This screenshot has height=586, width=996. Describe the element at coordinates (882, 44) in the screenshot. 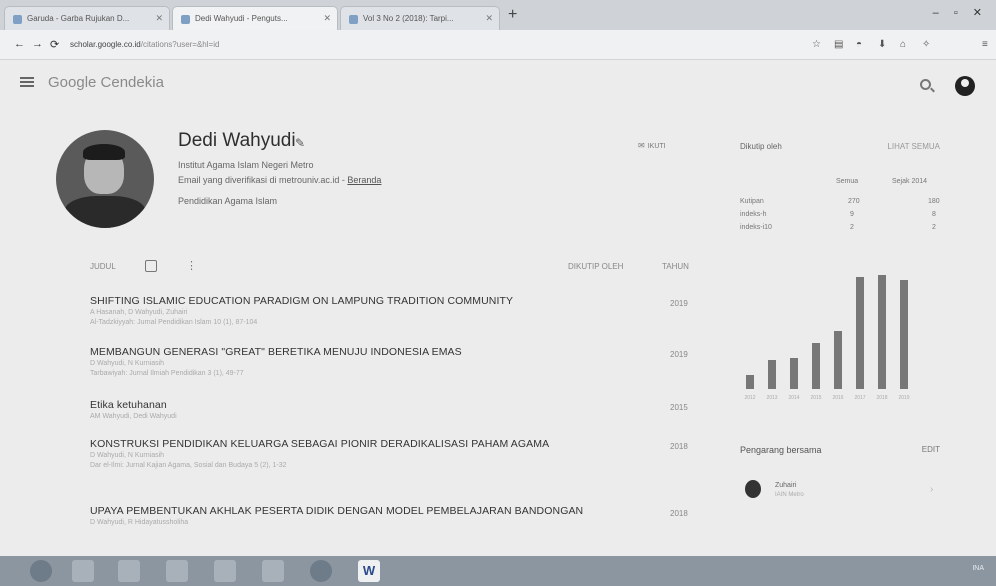

I see `download-icon: ⬇` at that location.